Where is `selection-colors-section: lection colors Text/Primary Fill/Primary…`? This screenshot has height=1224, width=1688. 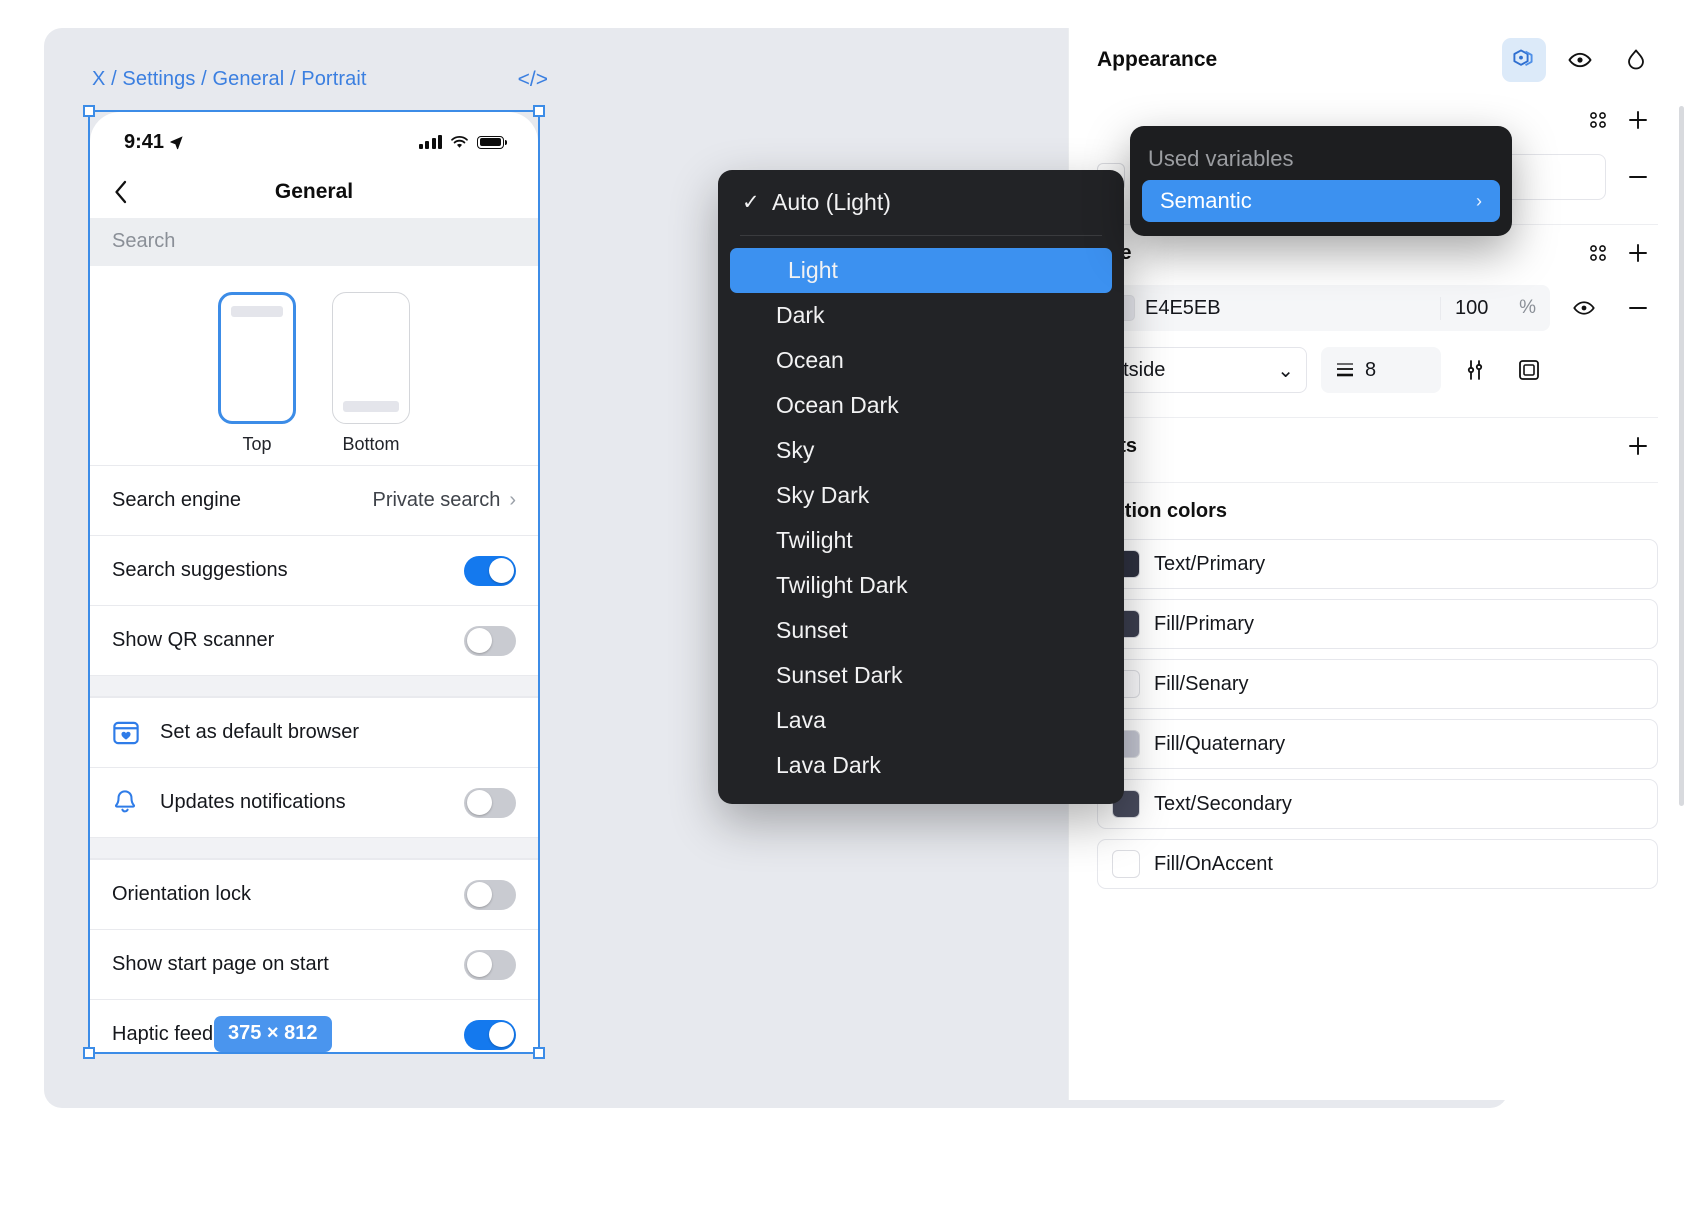
selection-colors-section: lection colors Text/Primary Fill/Primary… is located at coordinates (1378, 686).